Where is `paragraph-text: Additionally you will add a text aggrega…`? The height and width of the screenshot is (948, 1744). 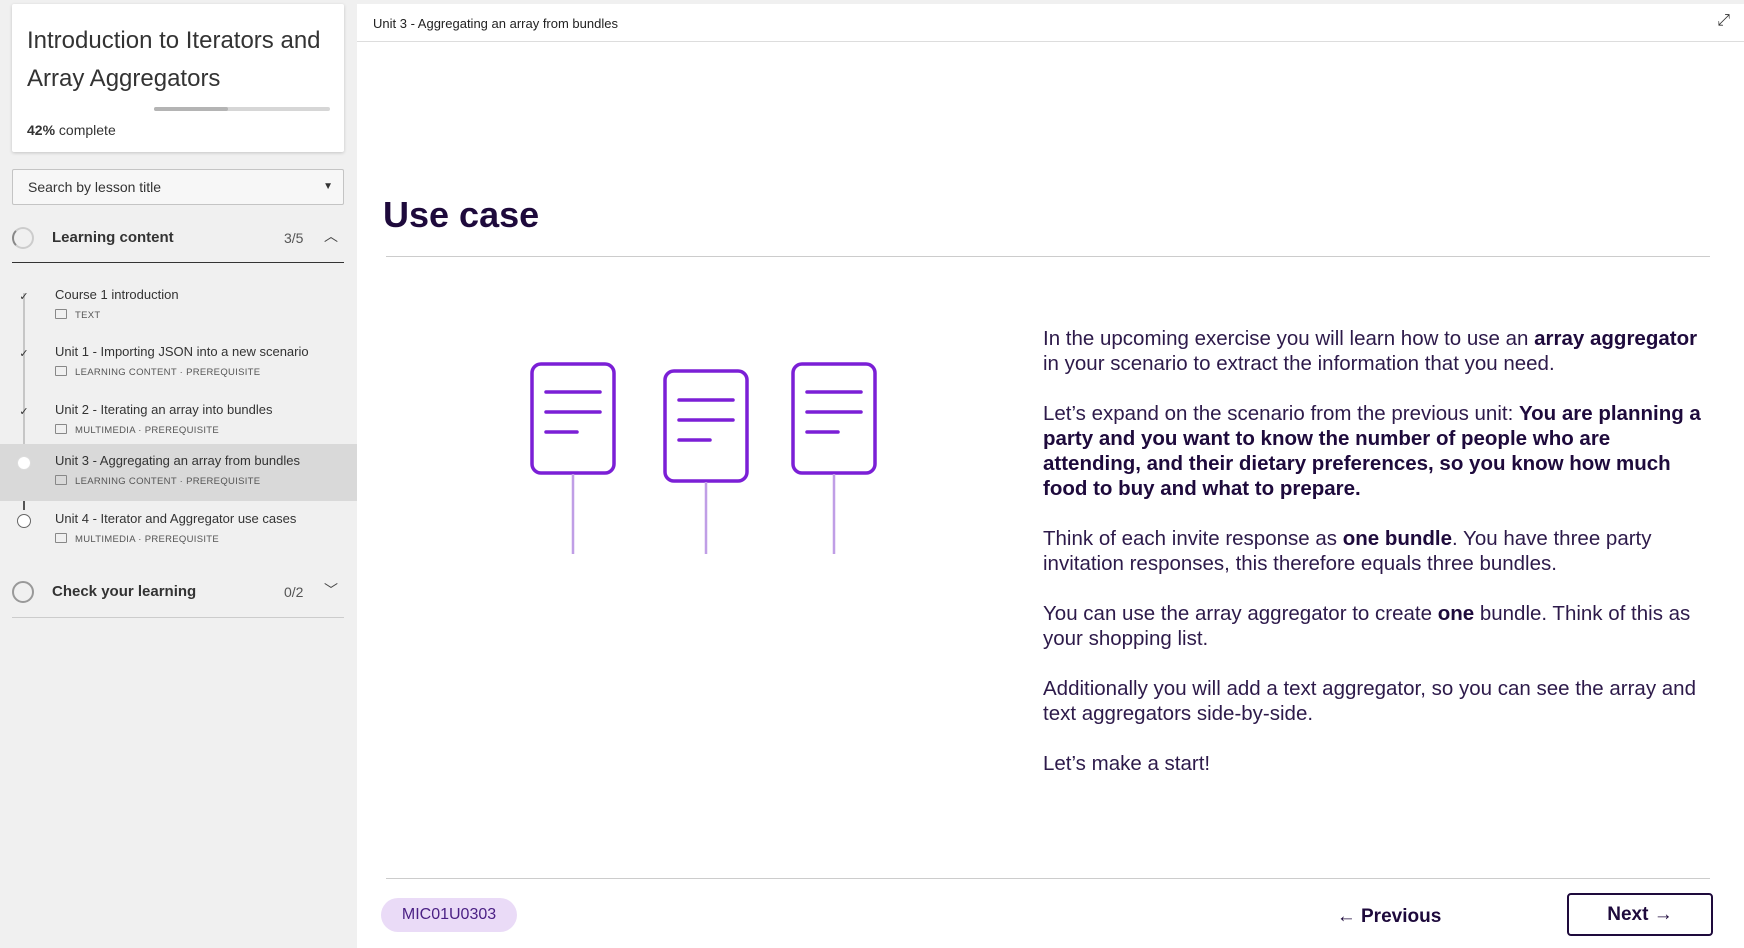
paragraph-text: Additionally you will add a text aggrega… is located at coordinates (1369, 701).